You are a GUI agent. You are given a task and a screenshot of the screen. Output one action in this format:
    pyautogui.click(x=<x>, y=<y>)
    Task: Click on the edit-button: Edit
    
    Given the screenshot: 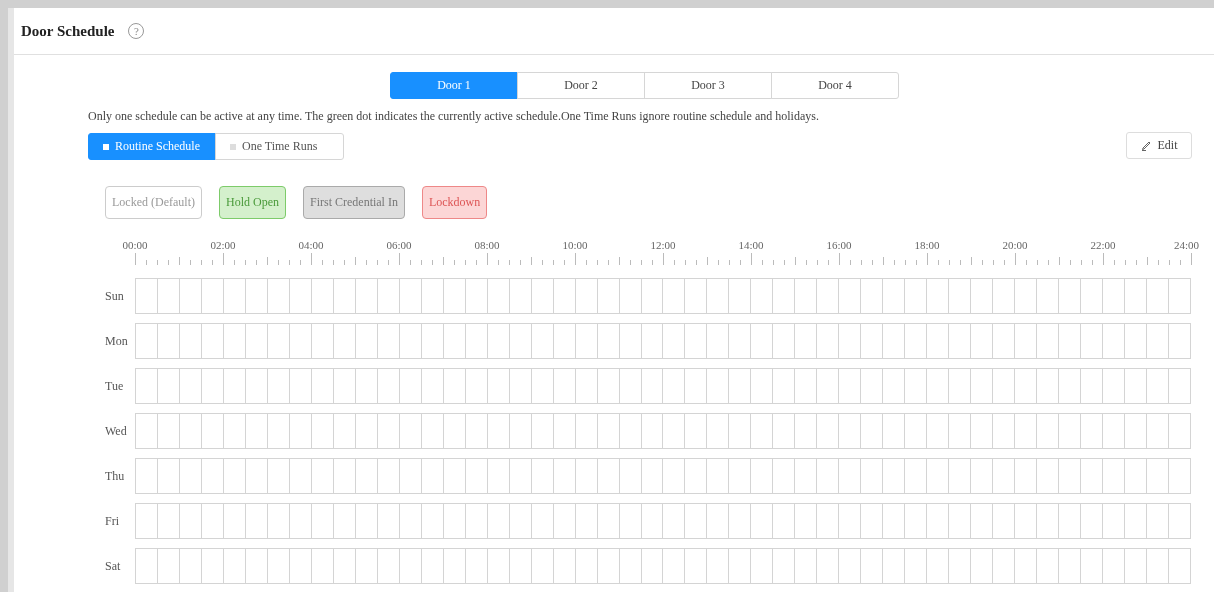 What is the action you would take?
    pyautogui.click(x=1159, y=145)
    